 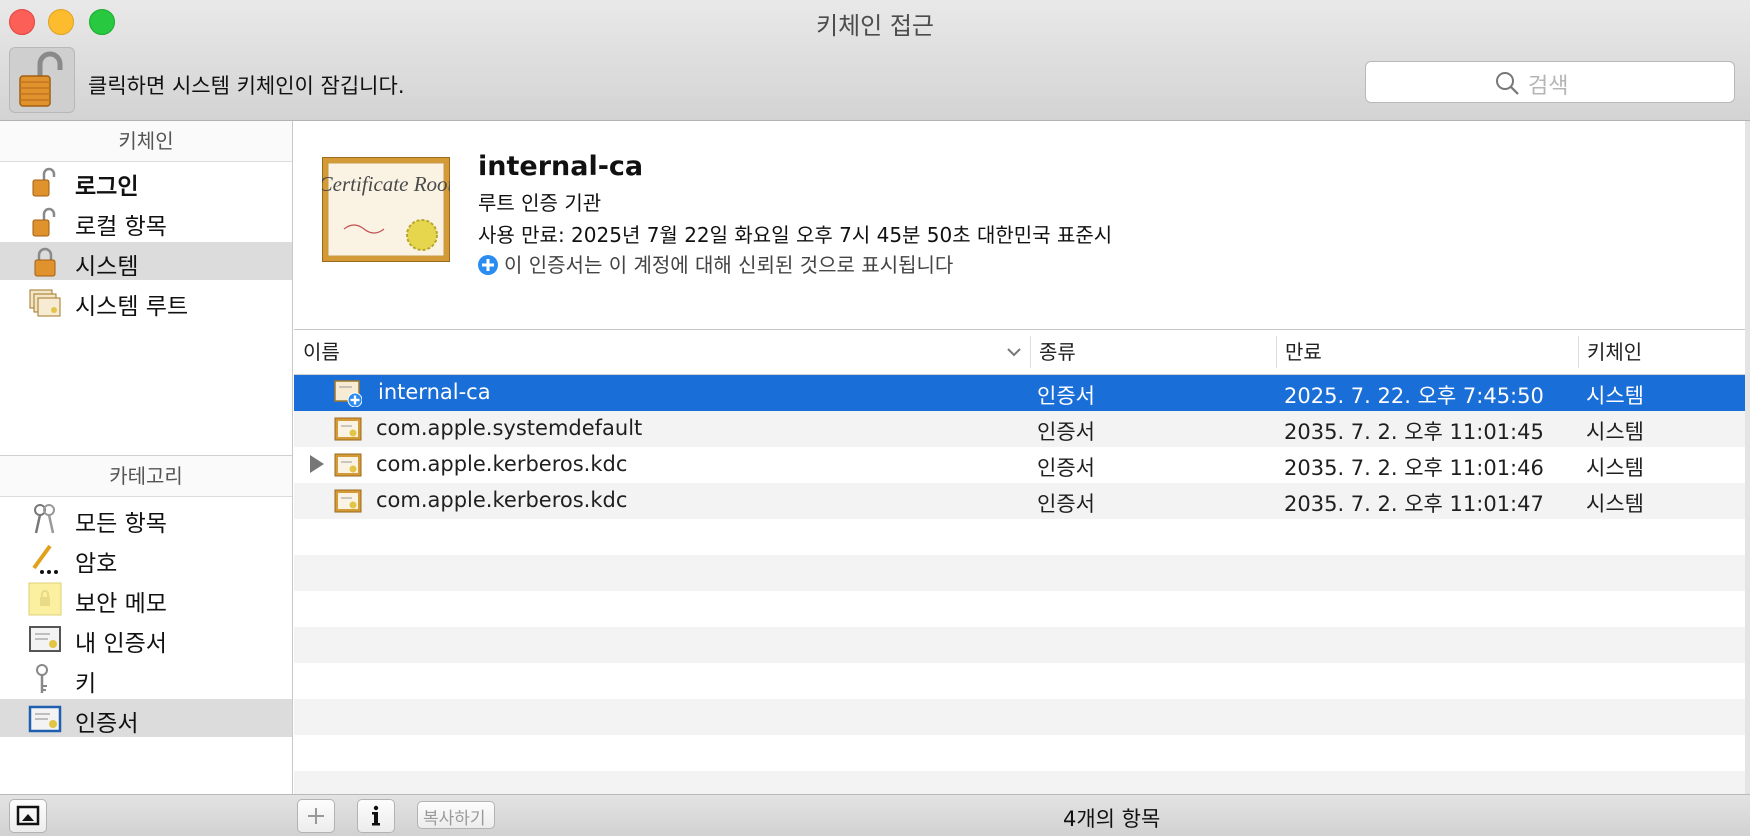 What do you see at coordinates (1057, 352) in the screenshot?
I see `column-header-kind: 종류` at bounding box center [1057, 352].